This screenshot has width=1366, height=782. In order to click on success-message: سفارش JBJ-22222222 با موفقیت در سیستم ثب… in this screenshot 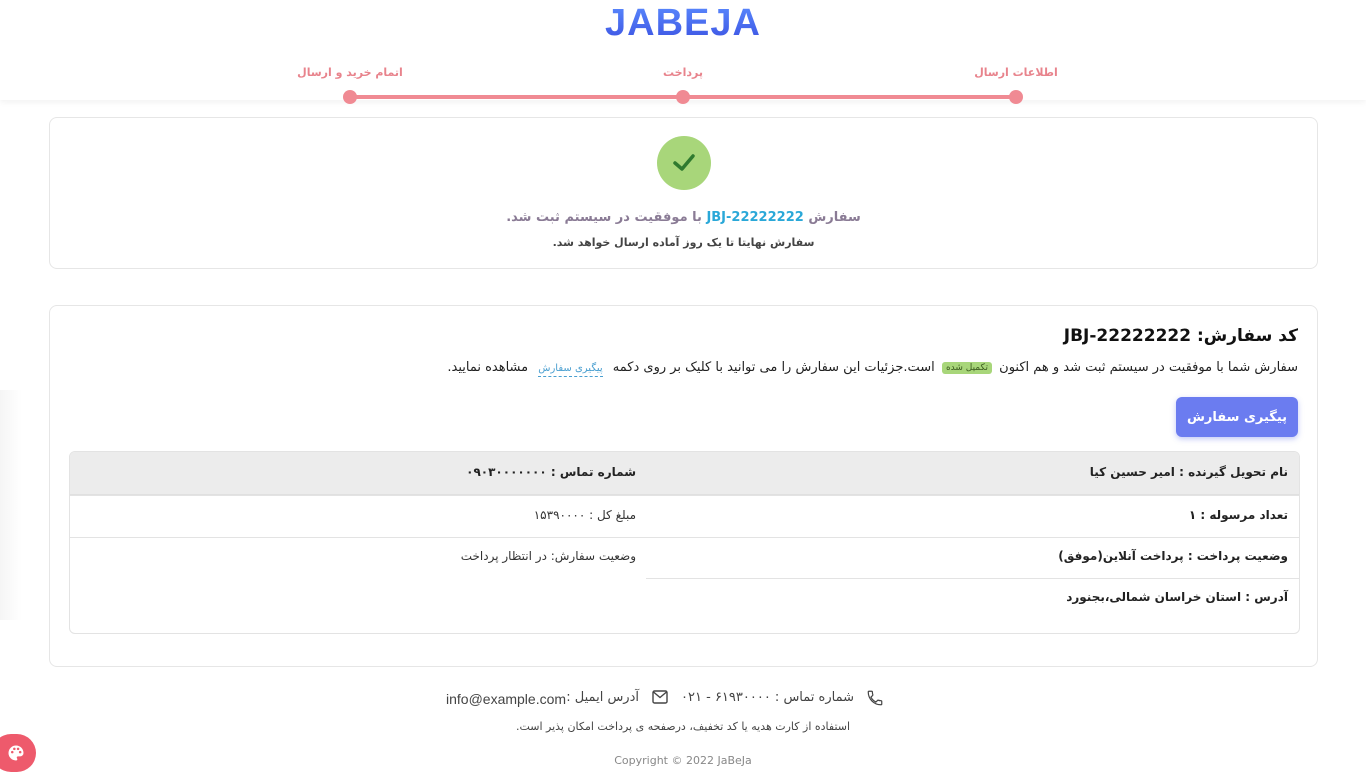, I will do `click(683, 217)`.